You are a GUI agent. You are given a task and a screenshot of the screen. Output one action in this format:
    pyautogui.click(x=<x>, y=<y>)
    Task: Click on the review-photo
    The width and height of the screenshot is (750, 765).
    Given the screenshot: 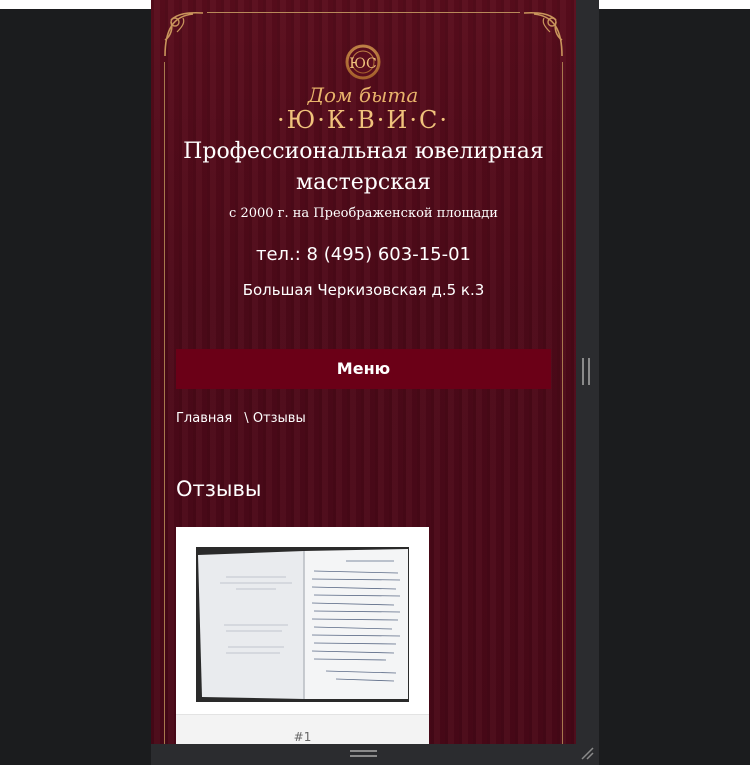 What is the action you would take?
    pyautogui.click(x=302, y=624)
    